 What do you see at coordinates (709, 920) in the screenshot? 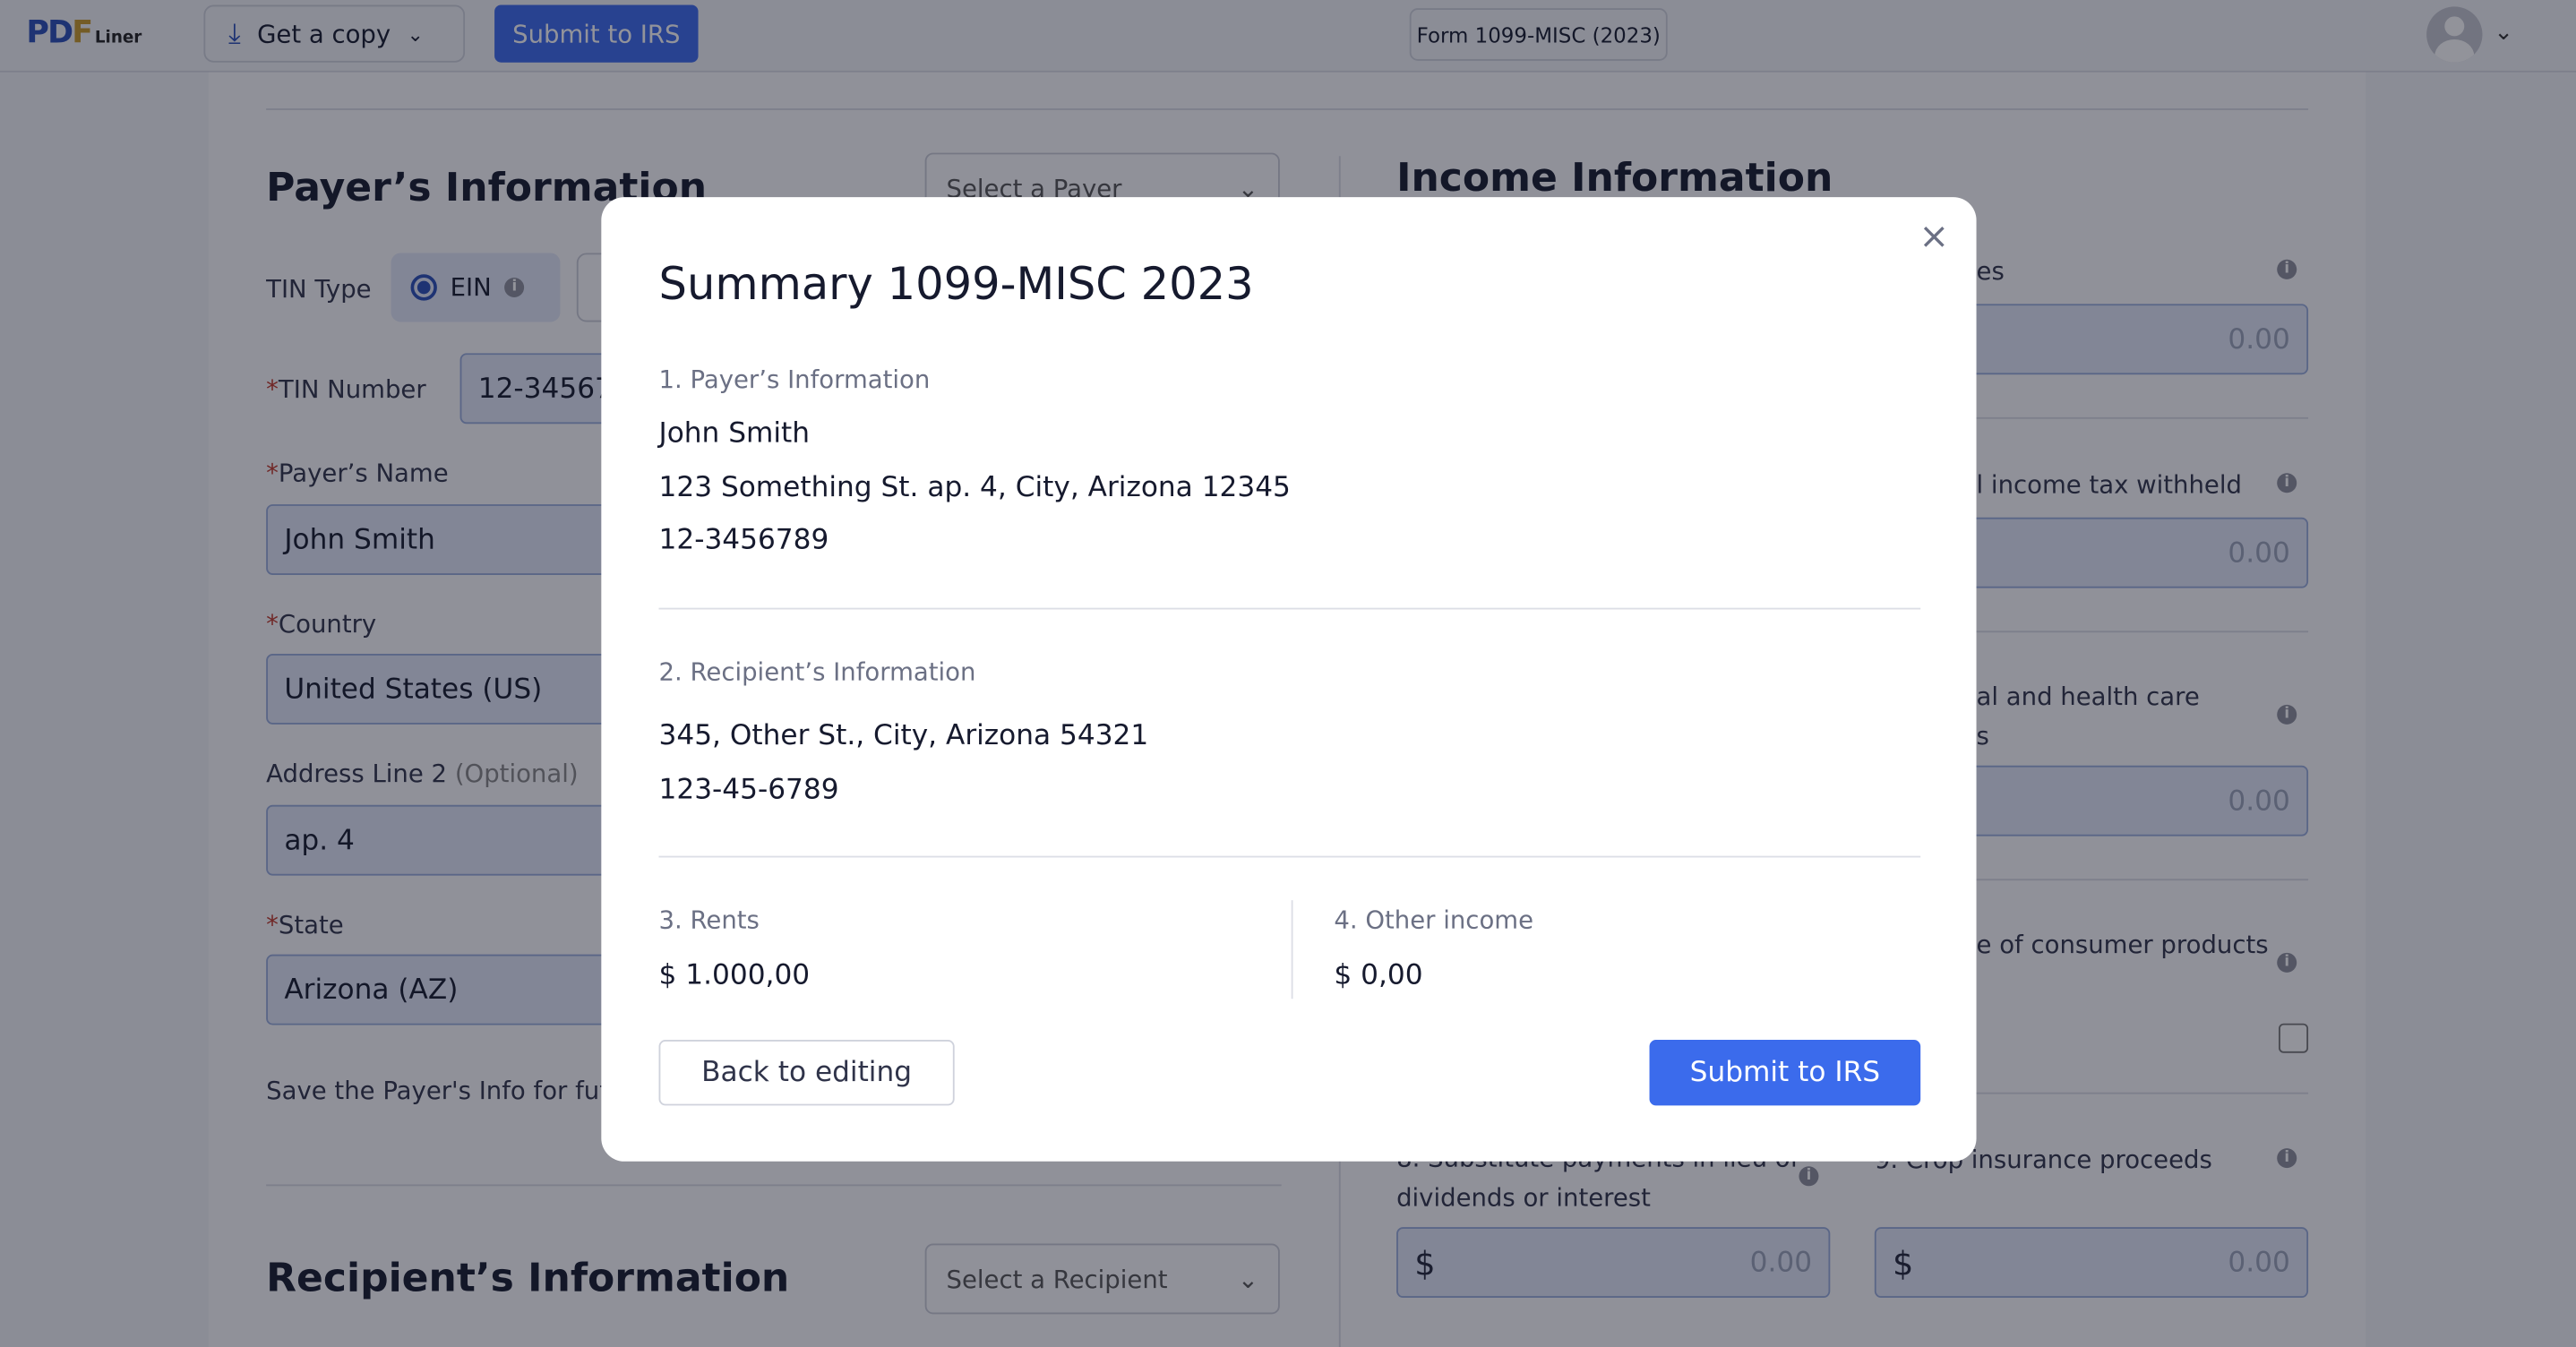
I see `rents-label: 3. Rents` at bounding box center [709, 920].